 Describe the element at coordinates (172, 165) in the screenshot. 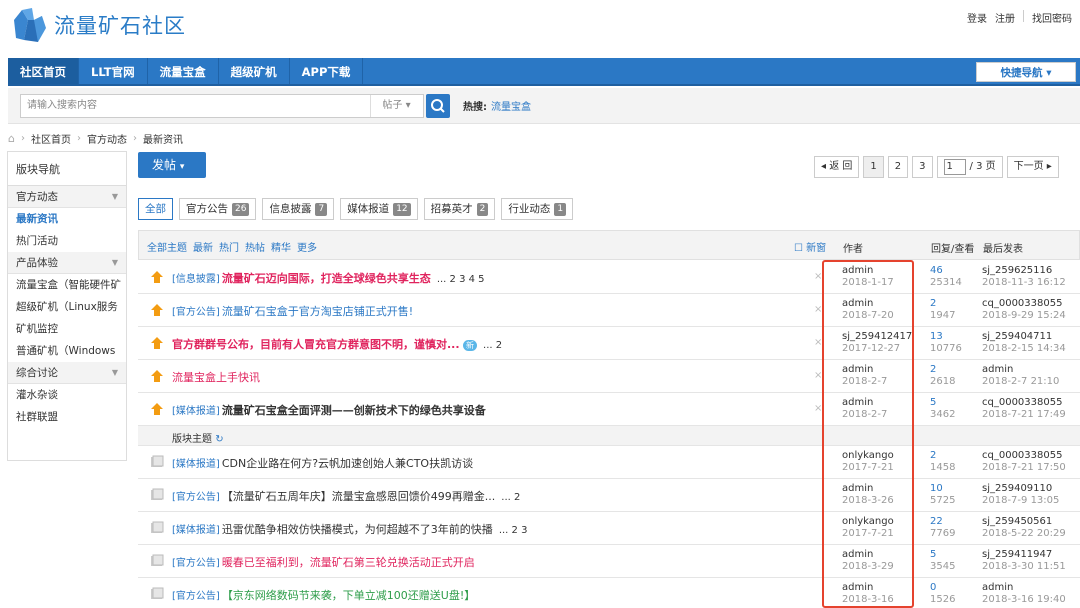

I see `new-post-button: 发帖 ▾` at that location.